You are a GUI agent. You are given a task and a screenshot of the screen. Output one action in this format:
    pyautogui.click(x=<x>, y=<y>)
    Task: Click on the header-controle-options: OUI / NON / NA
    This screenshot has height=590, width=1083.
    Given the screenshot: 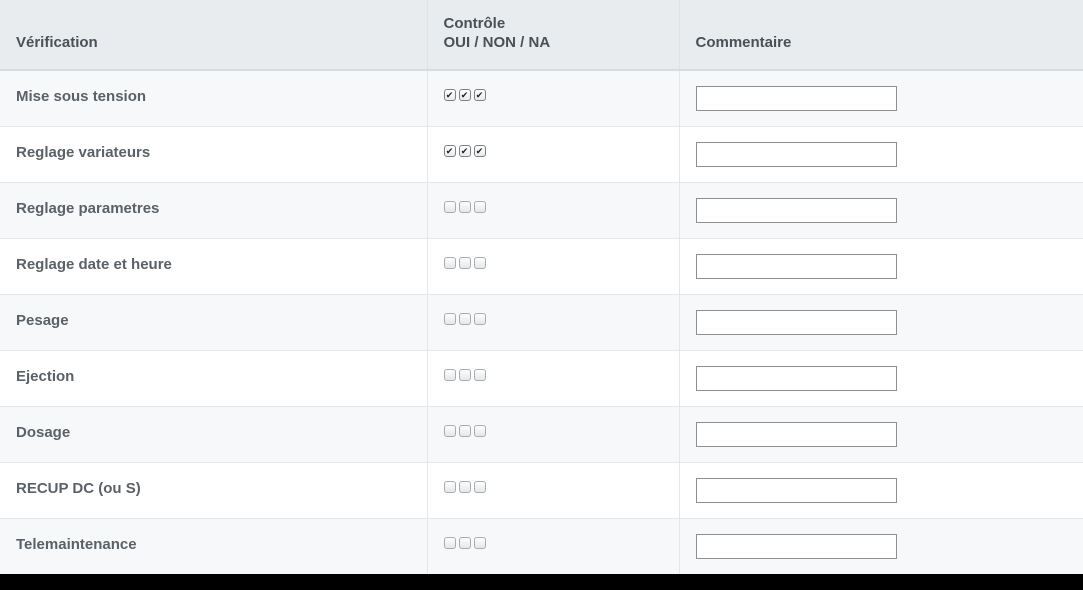 What is the action you would take?
    pyautogui.click(x=497, y=42)
    